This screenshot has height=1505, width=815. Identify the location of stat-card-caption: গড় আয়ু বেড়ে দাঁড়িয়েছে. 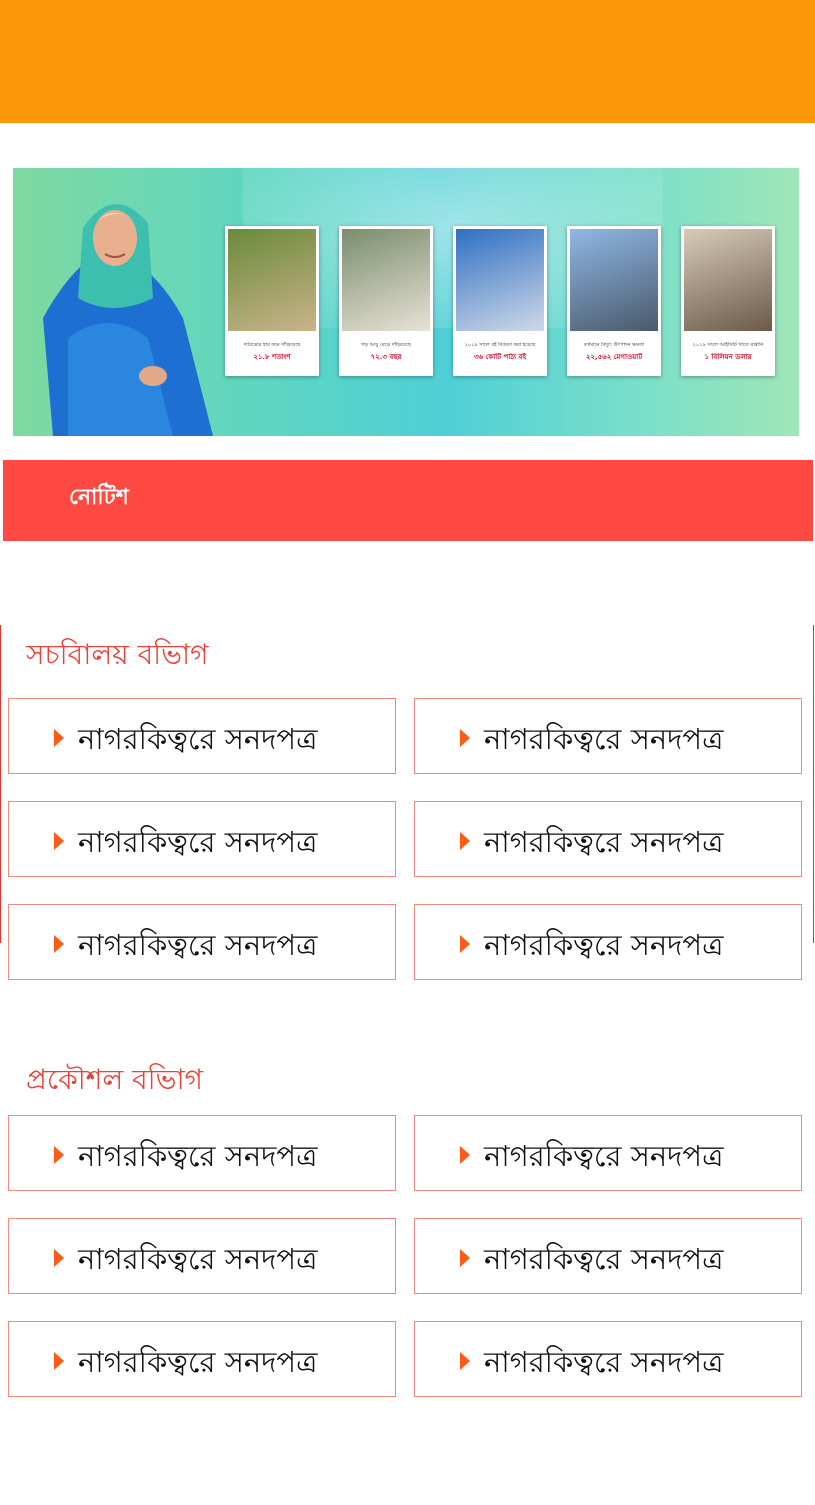
(386, 345).